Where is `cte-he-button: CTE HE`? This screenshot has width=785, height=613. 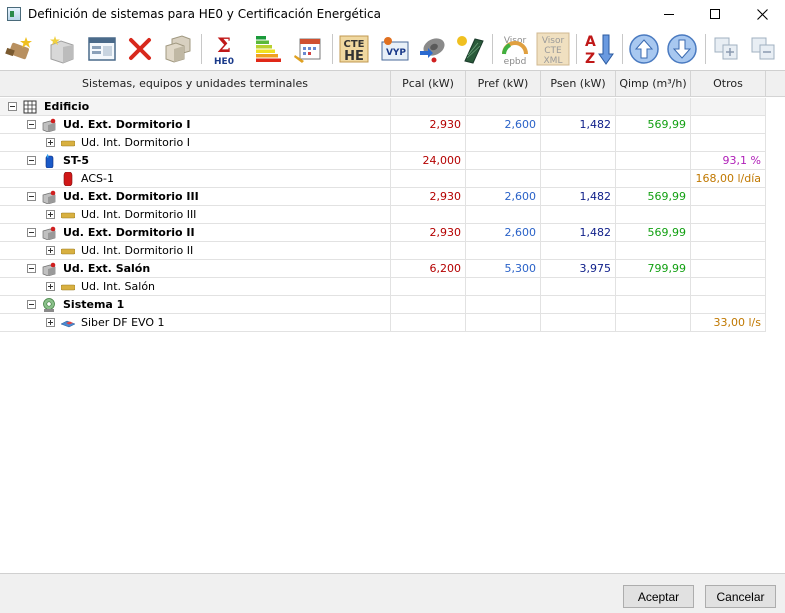 cte-he-button: CTE HE is located at coordinates (354, 49).